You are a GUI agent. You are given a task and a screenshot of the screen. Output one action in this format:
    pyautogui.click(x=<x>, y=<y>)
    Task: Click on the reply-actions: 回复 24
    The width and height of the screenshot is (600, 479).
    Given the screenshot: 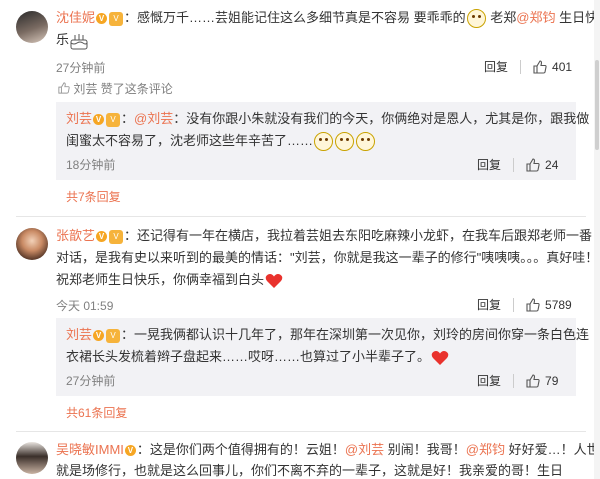 What is the action you would take?
    pyautogui.click(x=517, y=164)
    